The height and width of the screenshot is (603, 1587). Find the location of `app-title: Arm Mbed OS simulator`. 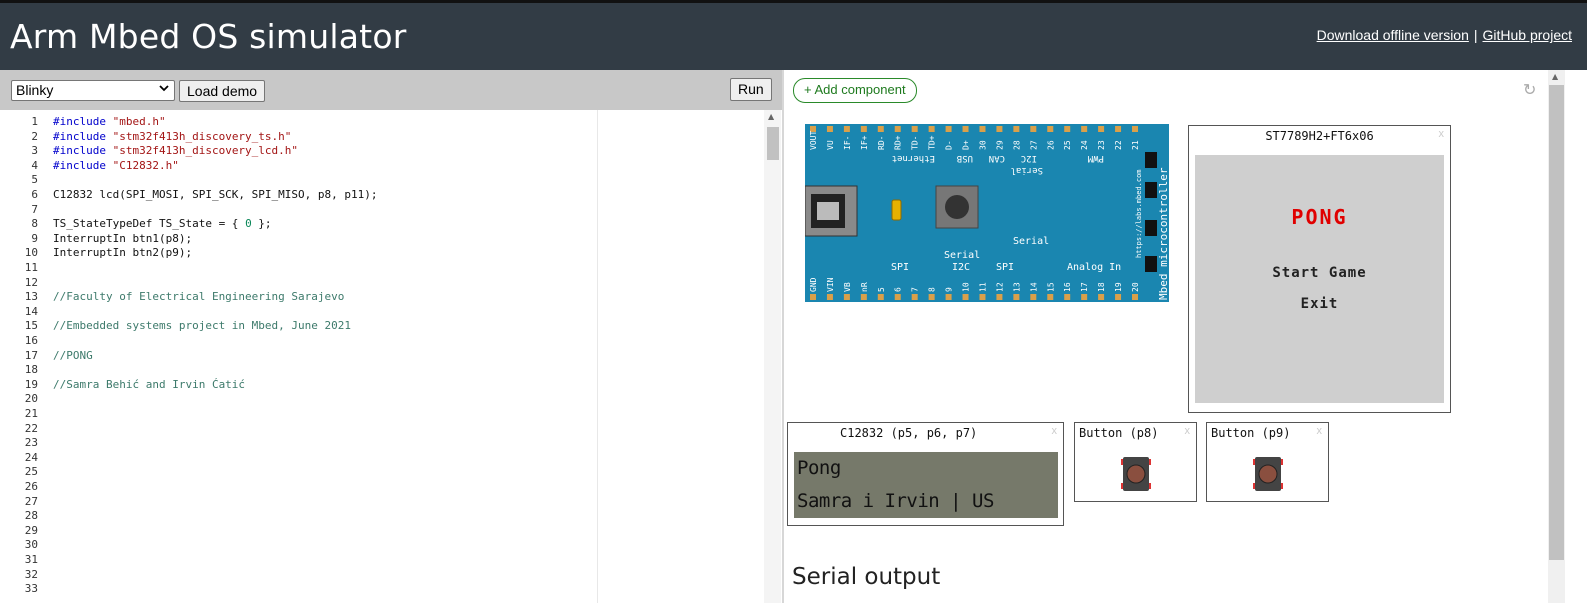

app-title: Arm Mbed OS simulator is located at coordinates (208, 36).